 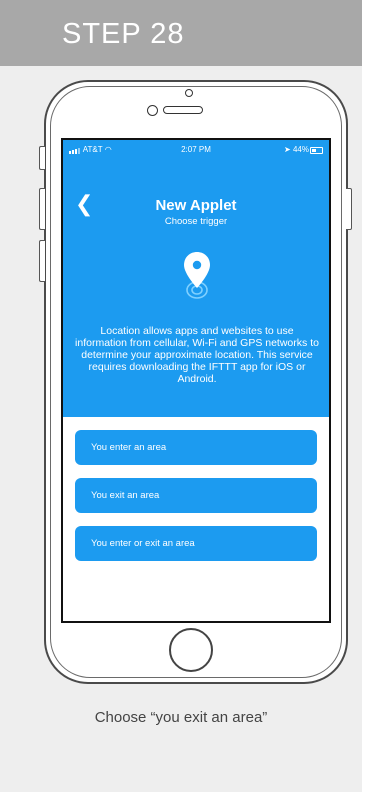 What do you see at coordinates (365, 396) in the screenshot?
I see `card-edge` at bounding box center [365, 396].